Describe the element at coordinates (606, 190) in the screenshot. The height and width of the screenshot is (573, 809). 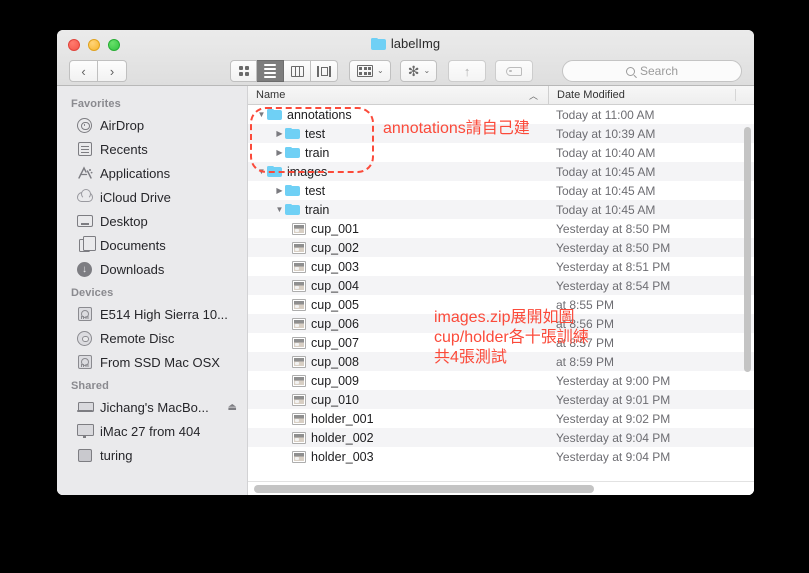
I see `row-date-label: Today at 10:45 AM` at that location.